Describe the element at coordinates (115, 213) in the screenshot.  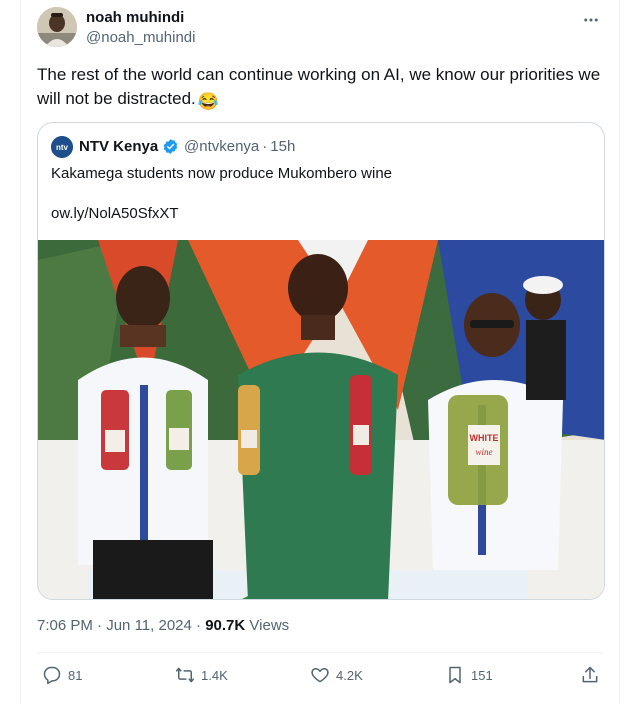
I see `quoted-link: ow.ly/NolA50SfxXT` at that location.